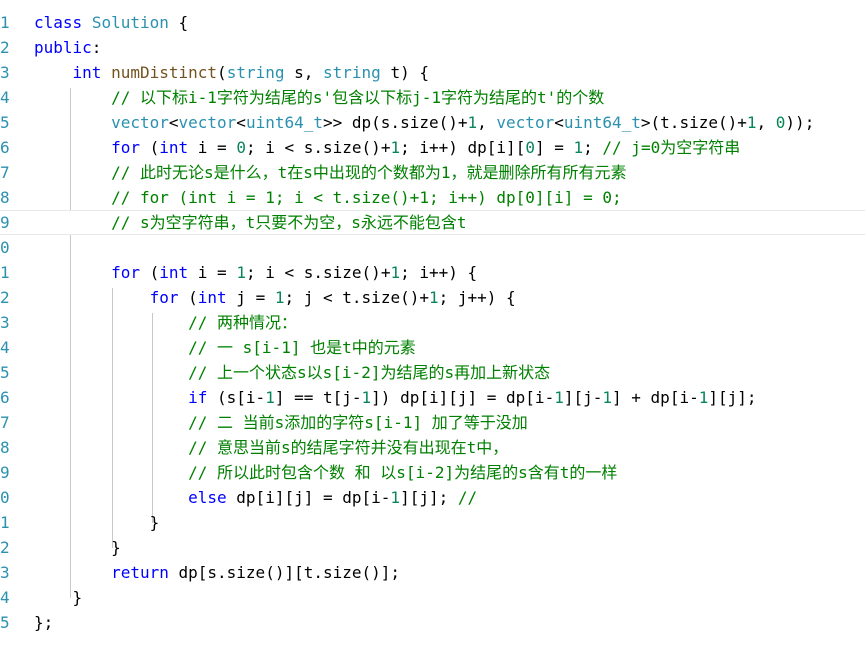  I want to click on code-token: // s为空字符串，t只要不为空，s永远不能包含t, so click(289, 222).